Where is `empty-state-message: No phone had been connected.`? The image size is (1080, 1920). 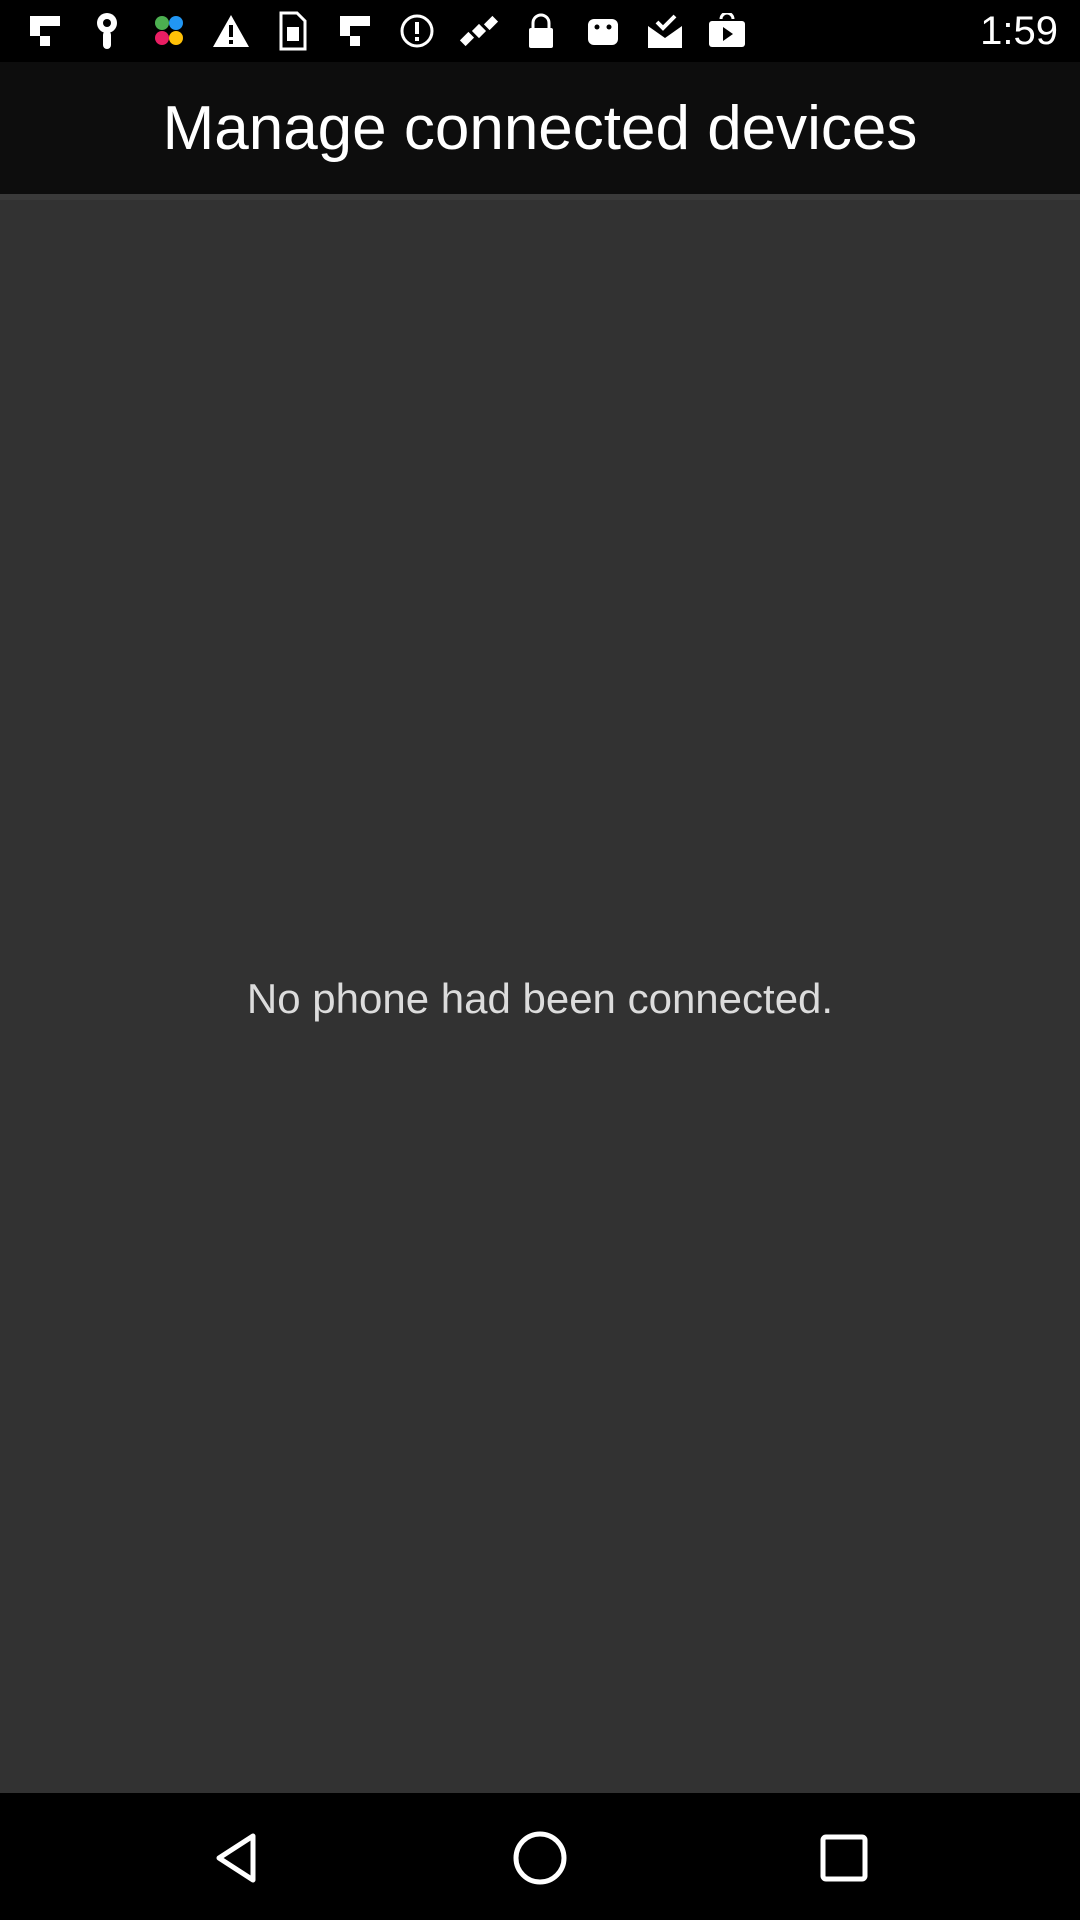 empty-state-message: No phone had been connected. is located at coordinates (540, 998).